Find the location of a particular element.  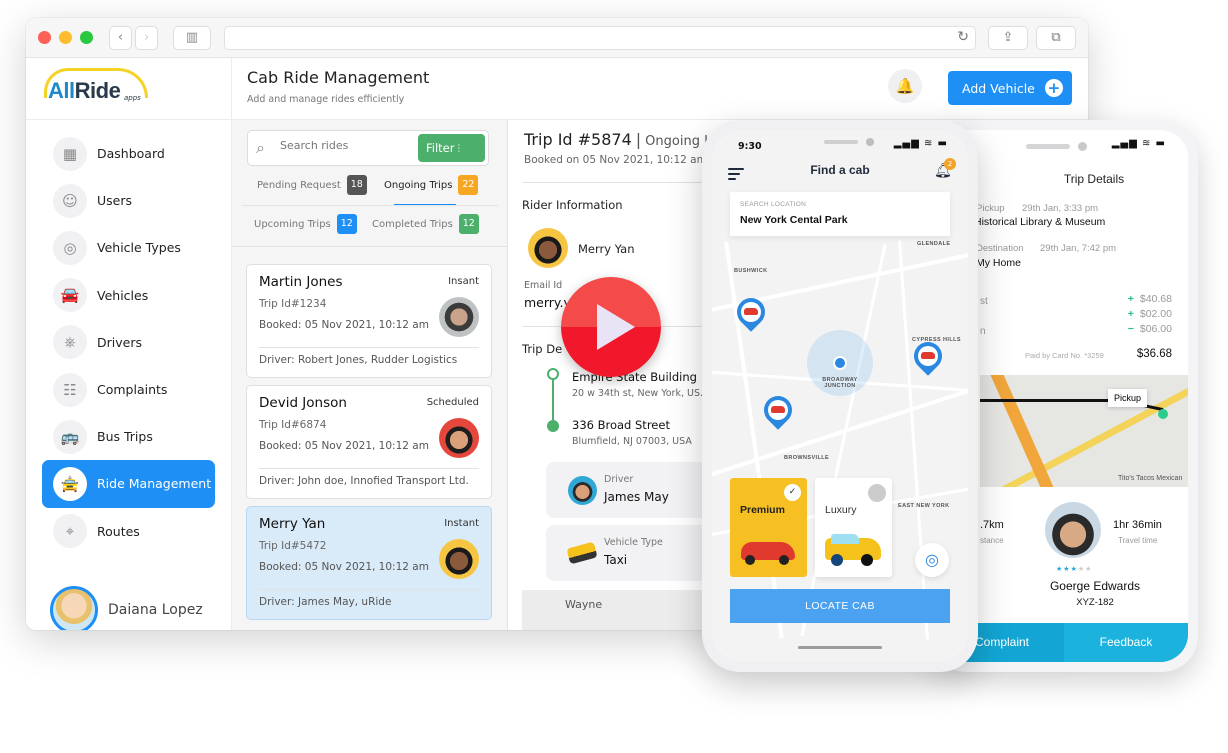

bus-trips-icon: 🚌 is located at coordinates (70, 436).